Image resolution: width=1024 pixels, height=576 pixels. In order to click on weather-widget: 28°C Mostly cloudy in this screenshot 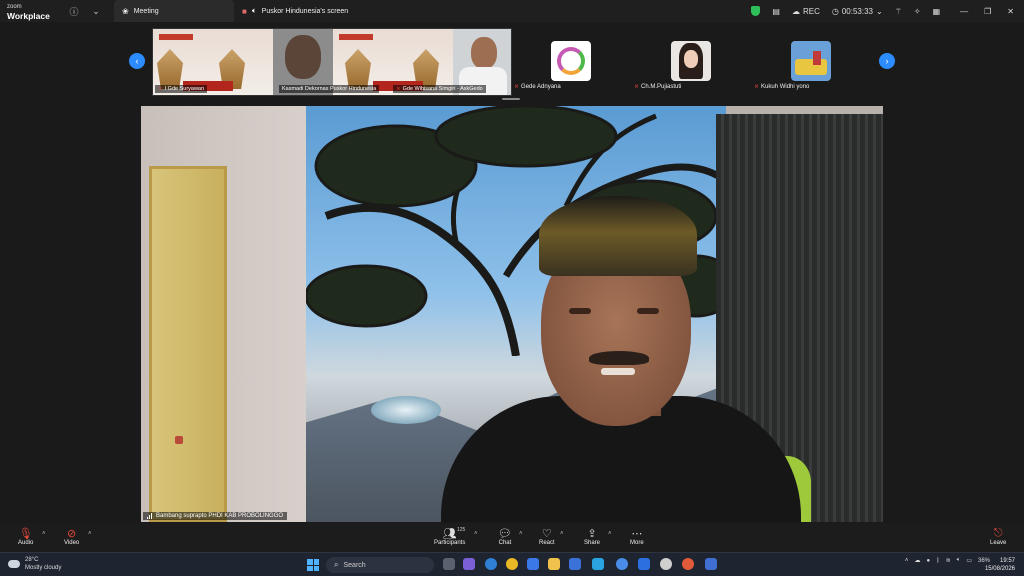, I will do `click(34, 564)`.